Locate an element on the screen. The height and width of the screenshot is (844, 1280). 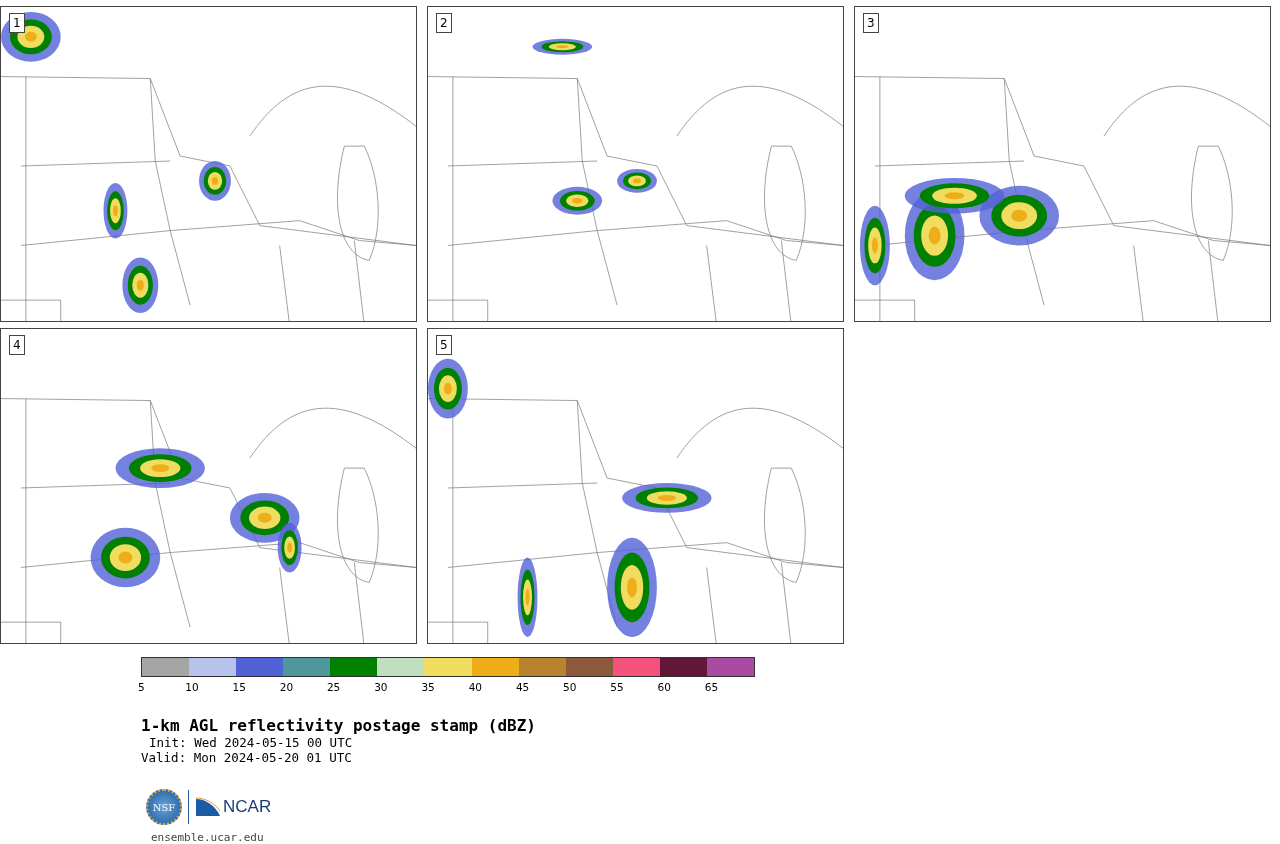
ncar-logo: NCAR is located at coordinates (247, 807).